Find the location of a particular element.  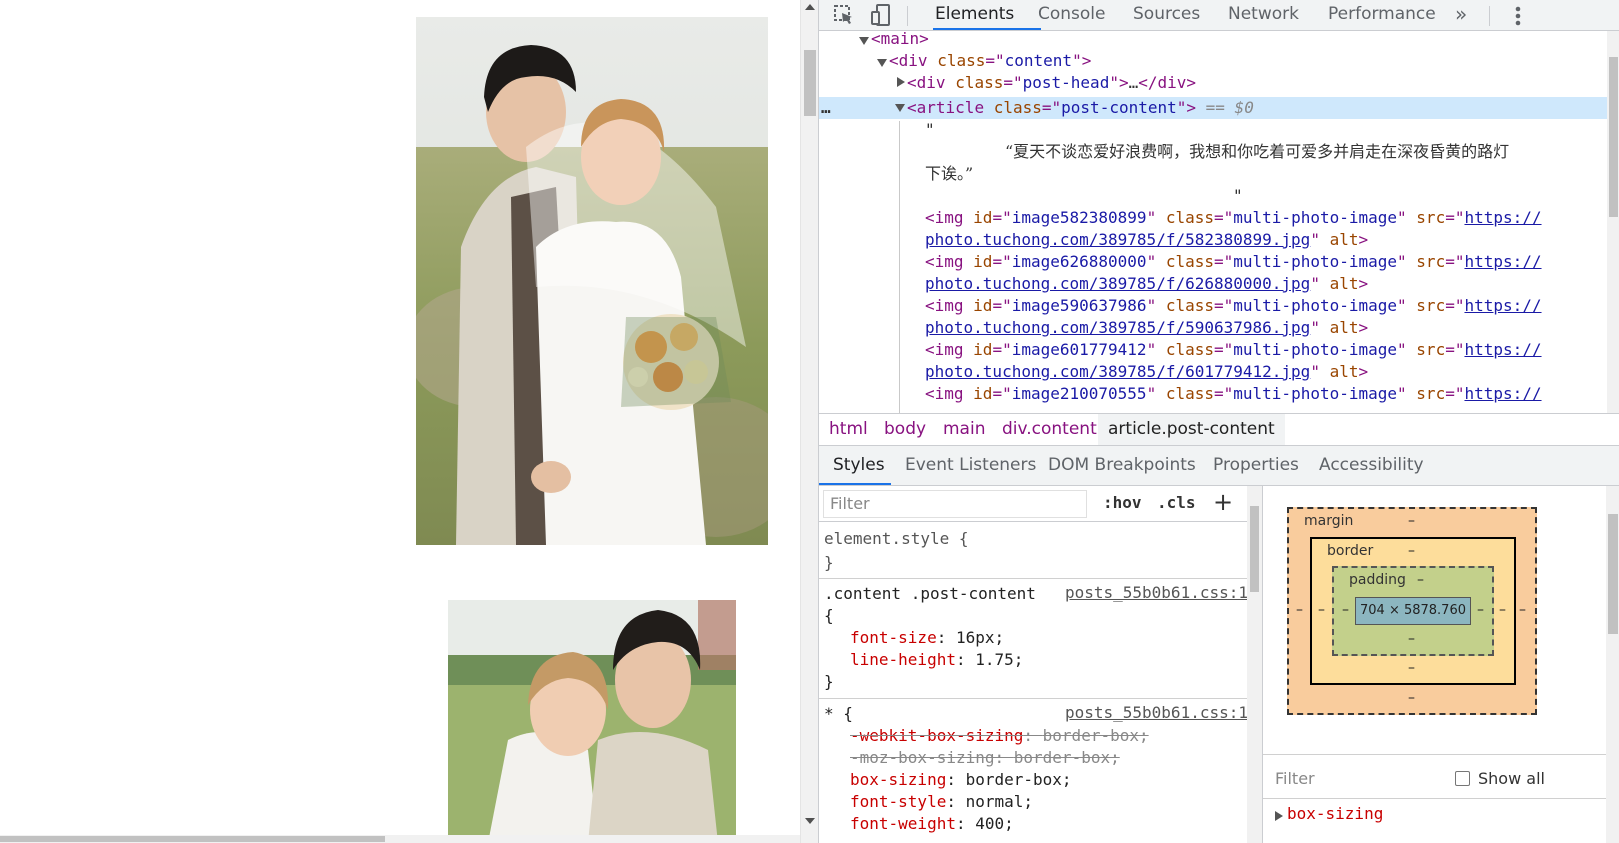

rule-element-style: element.style { is located at coordinates (896, 539).